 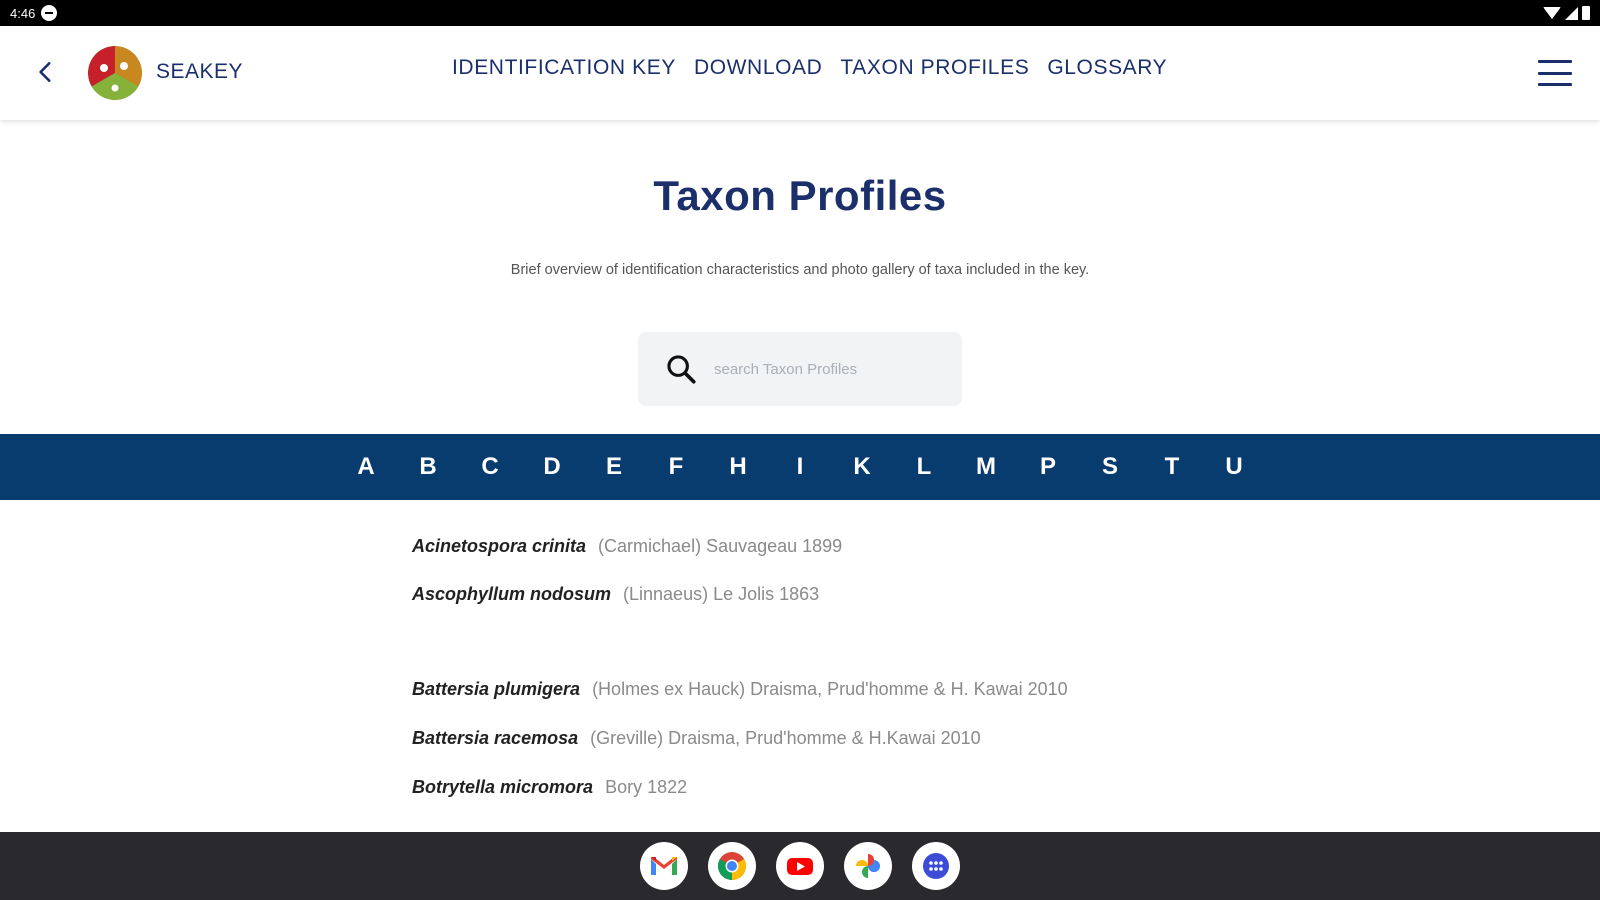 I want to click on youtube-app, so click(x=800, y=866).